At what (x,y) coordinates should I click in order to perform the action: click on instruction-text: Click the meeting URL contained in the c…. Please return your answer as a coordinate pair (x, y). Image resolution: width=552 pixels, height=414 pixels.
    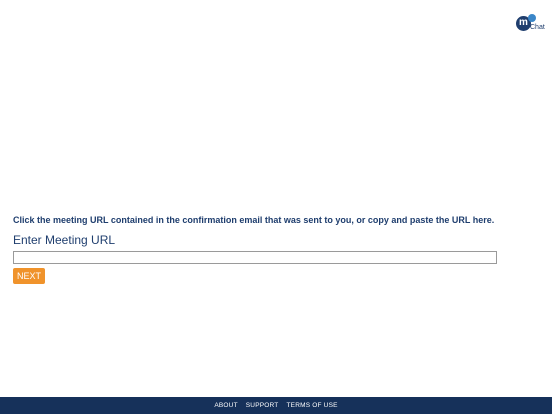
    Looking at the image, I should click on (254, 220).